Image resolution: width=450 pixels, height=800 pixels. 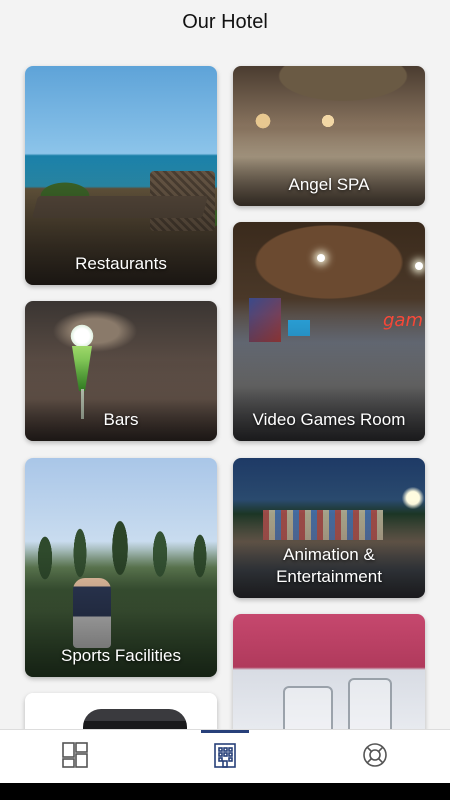 I want to click on nav-tab-hotel, so click(x=225, y=756).